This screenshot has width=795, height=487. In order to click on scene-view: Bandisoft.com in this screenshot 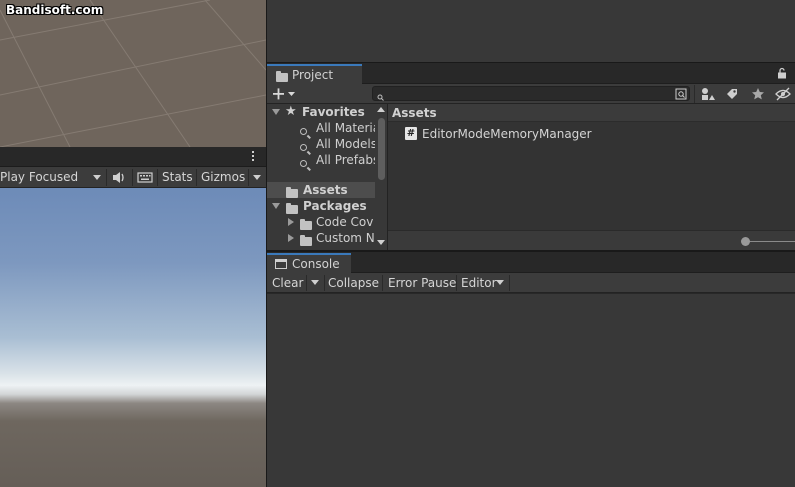, I will do `click(133, 73)`.